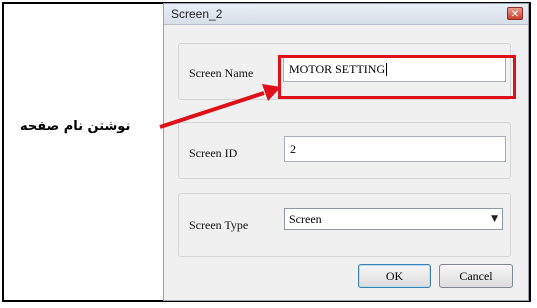  Describe the element at coordinates (75, 126) in the screenshot. I see `annotation-text: نوشتن نام صفحه` at that location.